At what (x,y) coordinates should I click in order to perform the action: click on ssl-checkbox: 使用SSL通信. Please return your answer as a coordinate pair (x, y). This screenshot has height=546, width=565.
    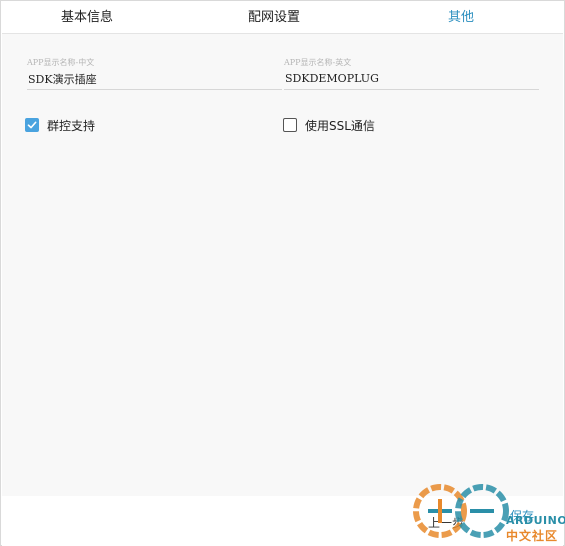
    Looking at the image, I should click on (329, 125).